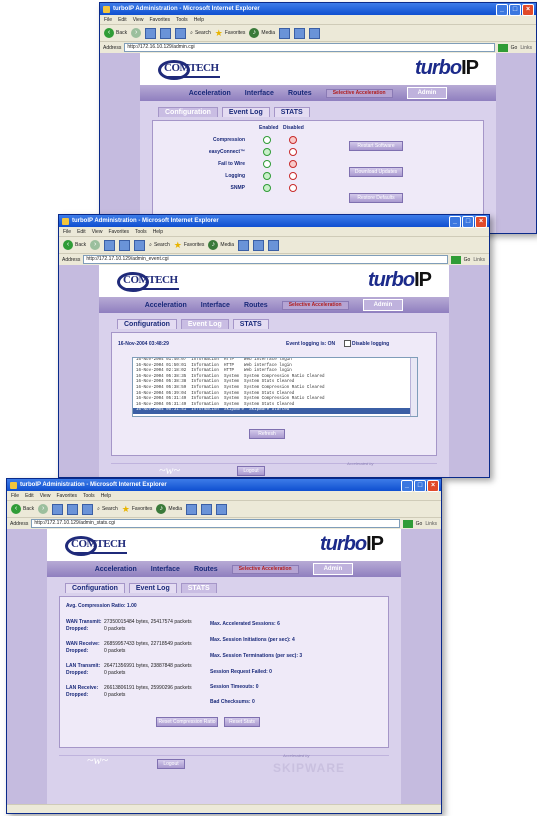  Describe the element at coordinates (293, 140) in the screenshot. I see `radio-compression-disabled` at that location.